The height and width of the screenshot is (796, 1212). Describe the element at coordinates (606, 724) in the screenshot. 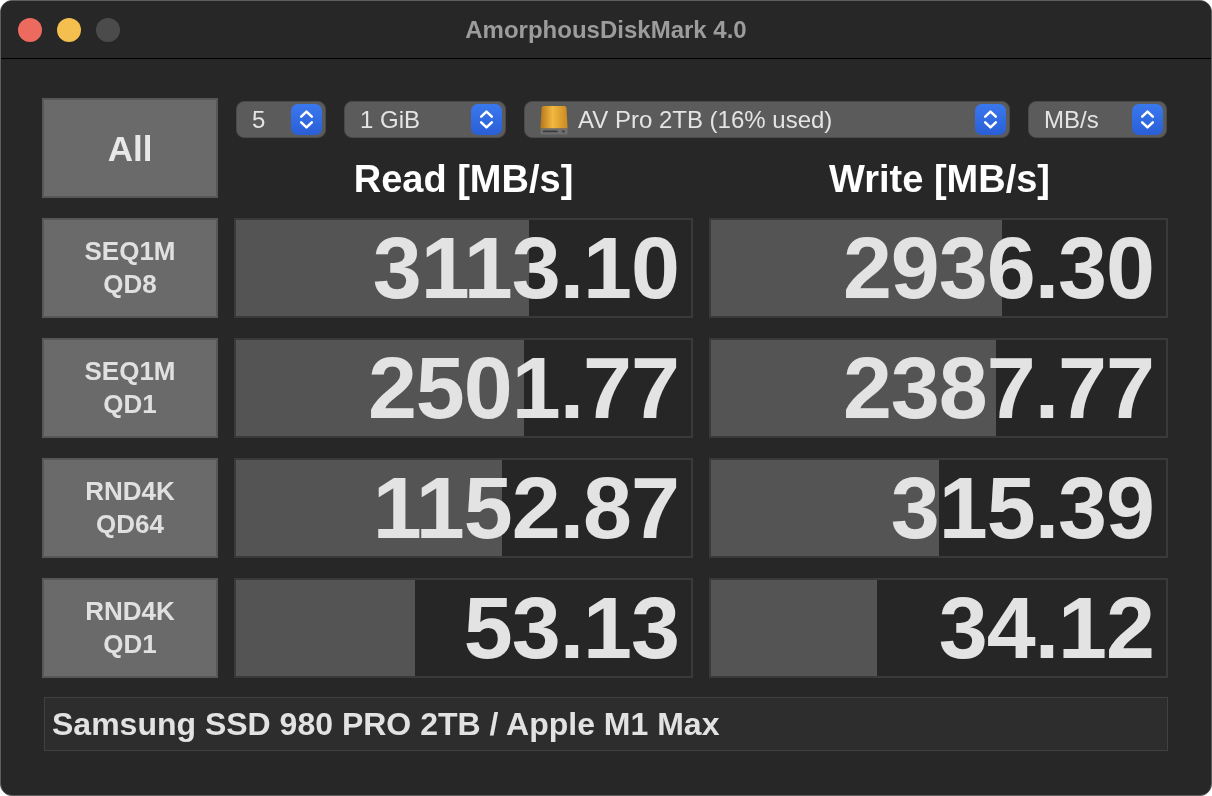

I see `comment-field: Samsung SSD 980 PRO 2TB / Apple M1 Max` at that location.